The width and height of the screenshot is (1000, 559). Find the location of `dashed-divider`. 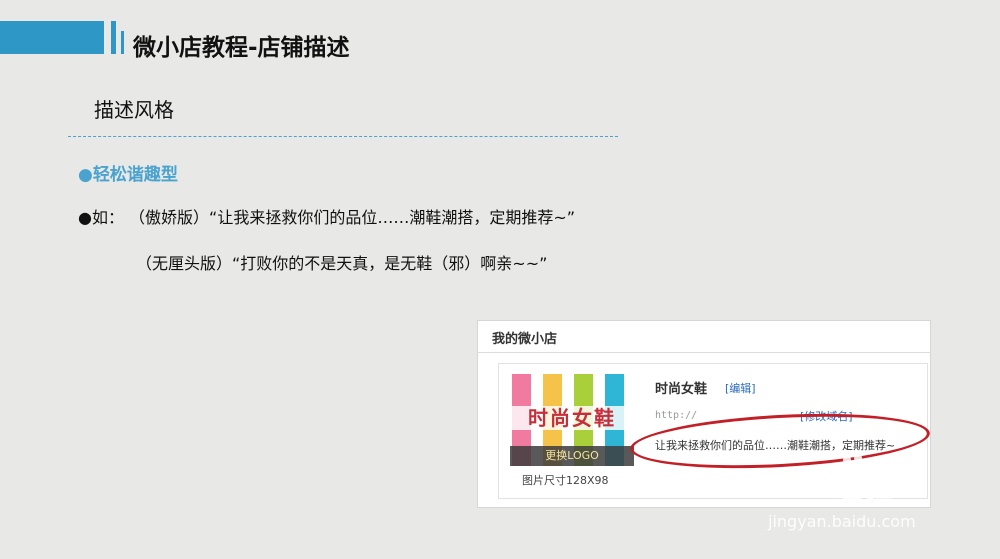

dashed-divider is located at coordinates (343, 136).